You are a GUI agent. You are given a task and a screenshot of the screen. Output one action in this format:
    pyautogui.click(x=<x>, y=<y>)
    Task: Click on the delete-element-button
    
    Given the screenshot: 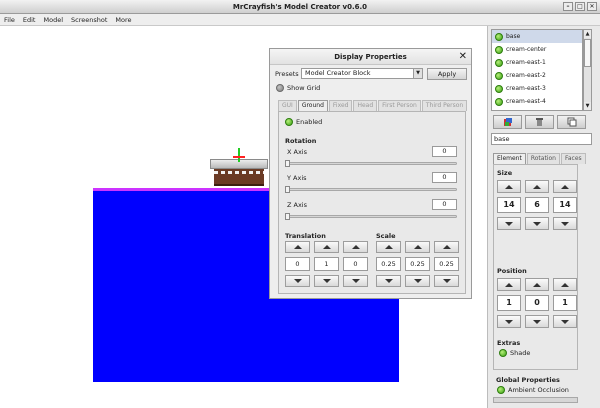 What is the action you would take?
    pyautogui.click(x=539, y=122)
    